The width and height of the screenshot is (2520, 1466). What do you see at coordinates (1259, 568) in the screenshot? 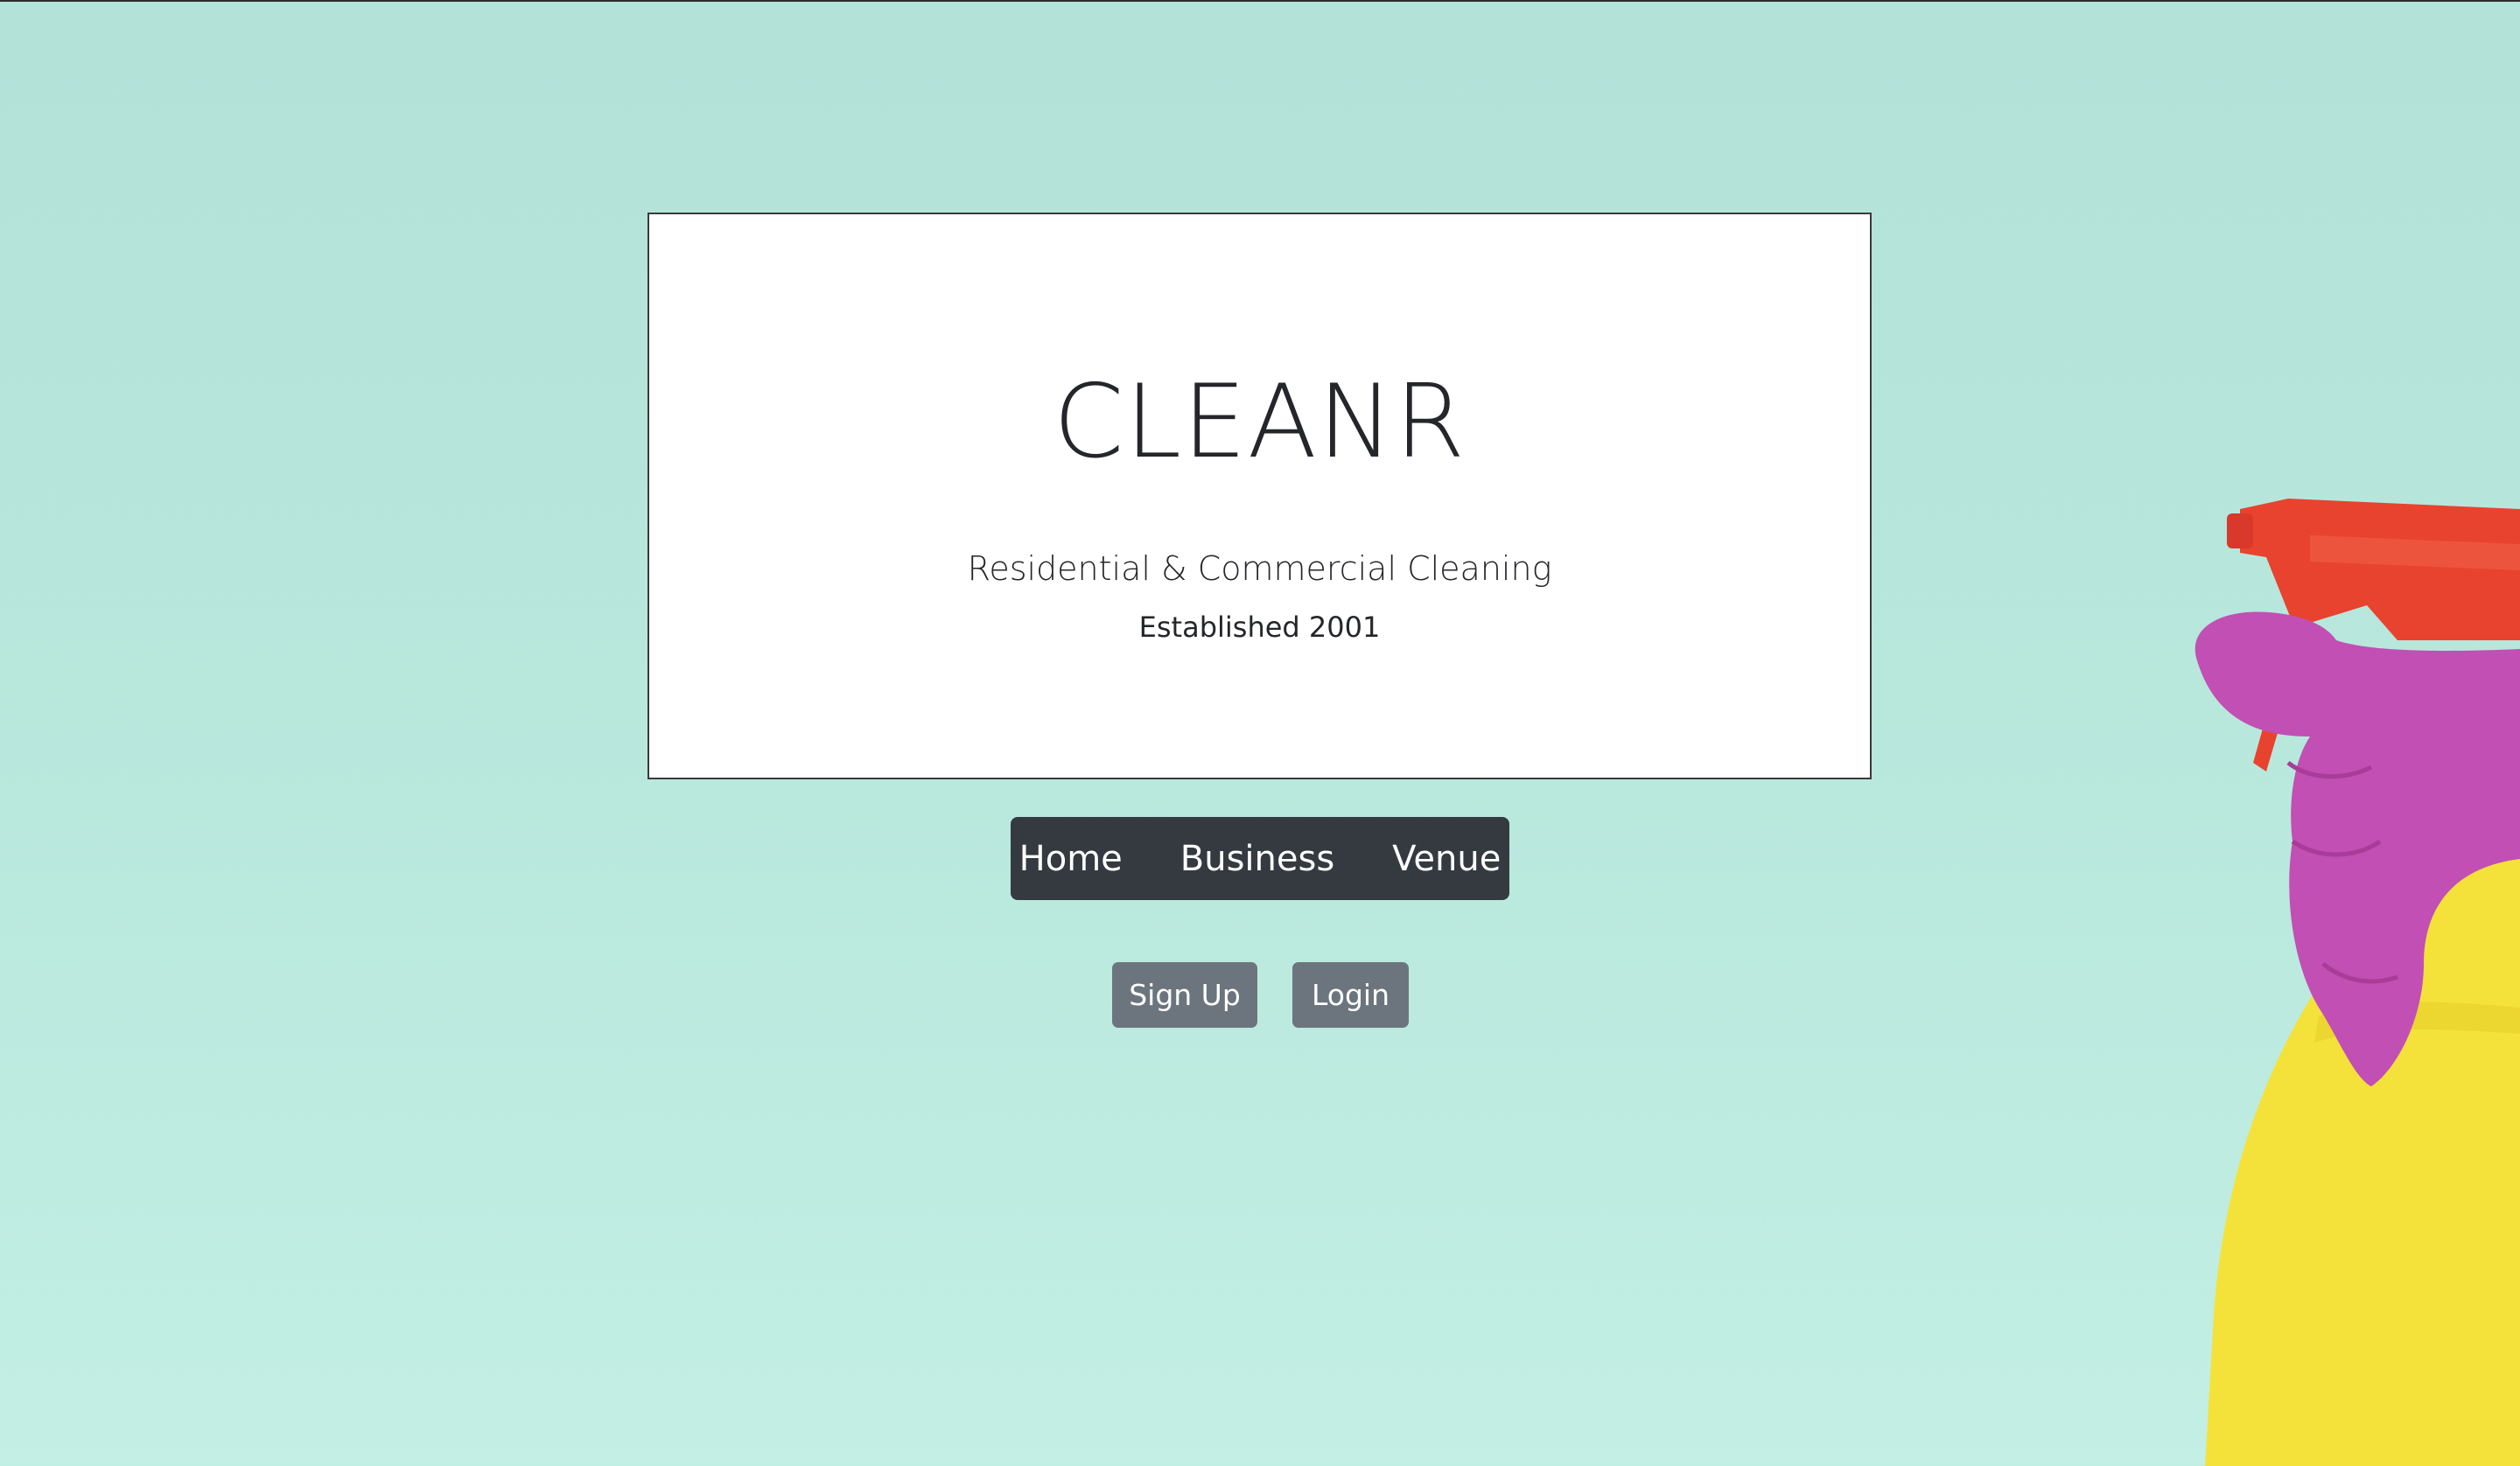
I see `tagline: Residential & Commercial Cleaning` at bounding box center [1259, 568].